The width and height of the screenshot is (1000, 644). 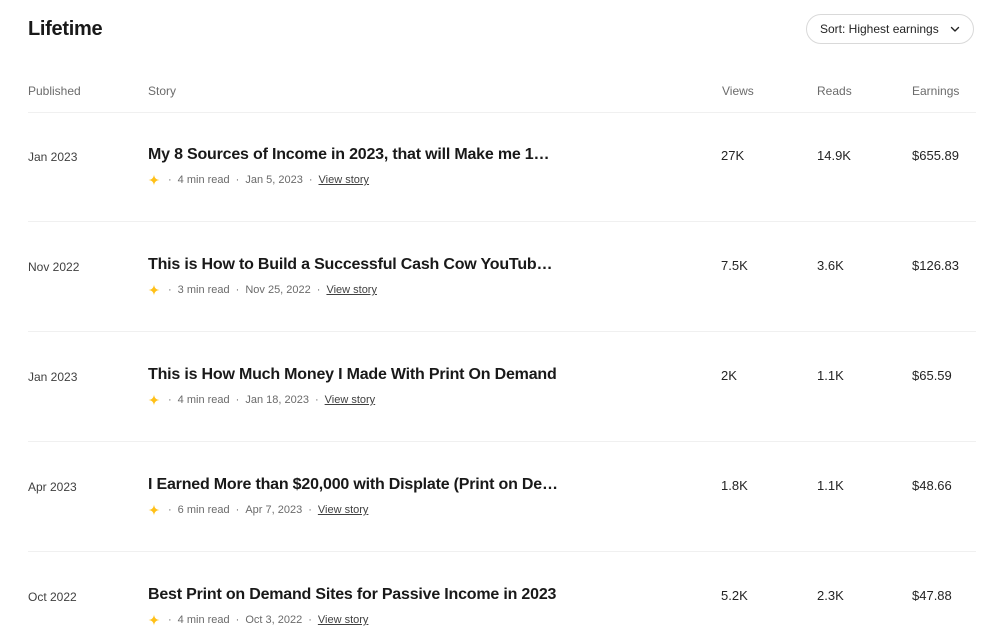 I want to click on page-title: Lifetime, so click(x=65, y=29).